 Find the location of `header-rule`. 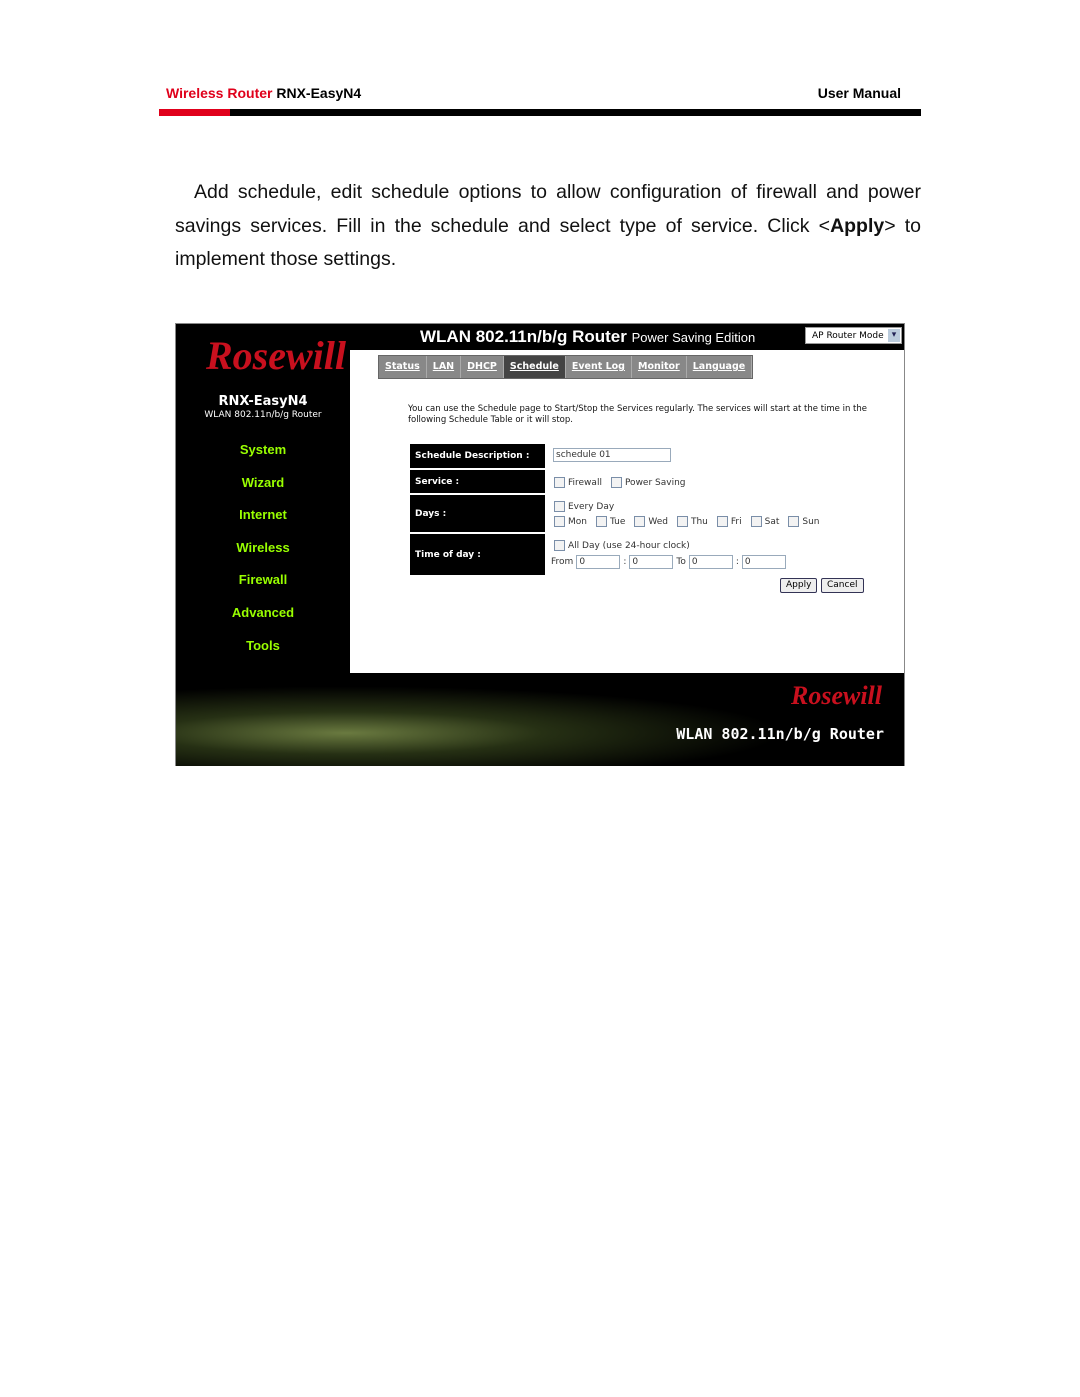

header-rule is located at coordinates (540, 112).